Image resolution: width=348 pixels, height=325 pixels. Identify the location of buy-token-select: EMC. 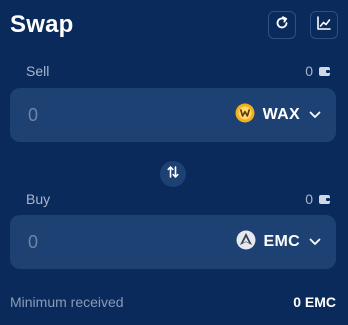
(279, 242).